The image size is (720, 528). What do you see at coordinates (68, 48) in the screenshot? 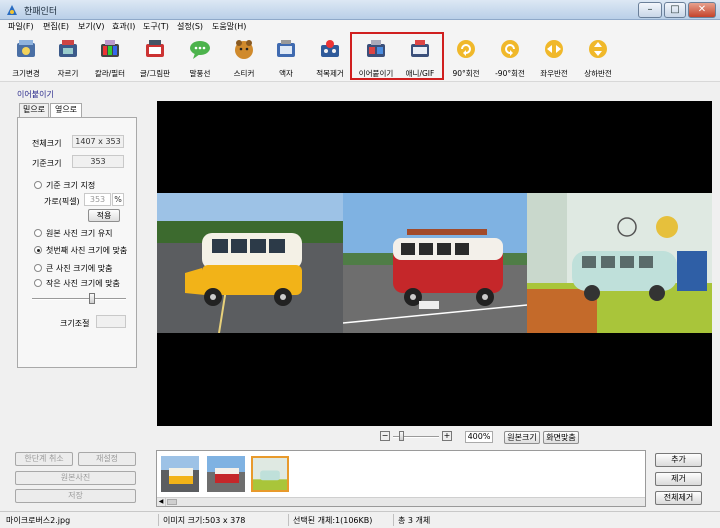
I see `crop-icon` at bounding box center [68, 48].